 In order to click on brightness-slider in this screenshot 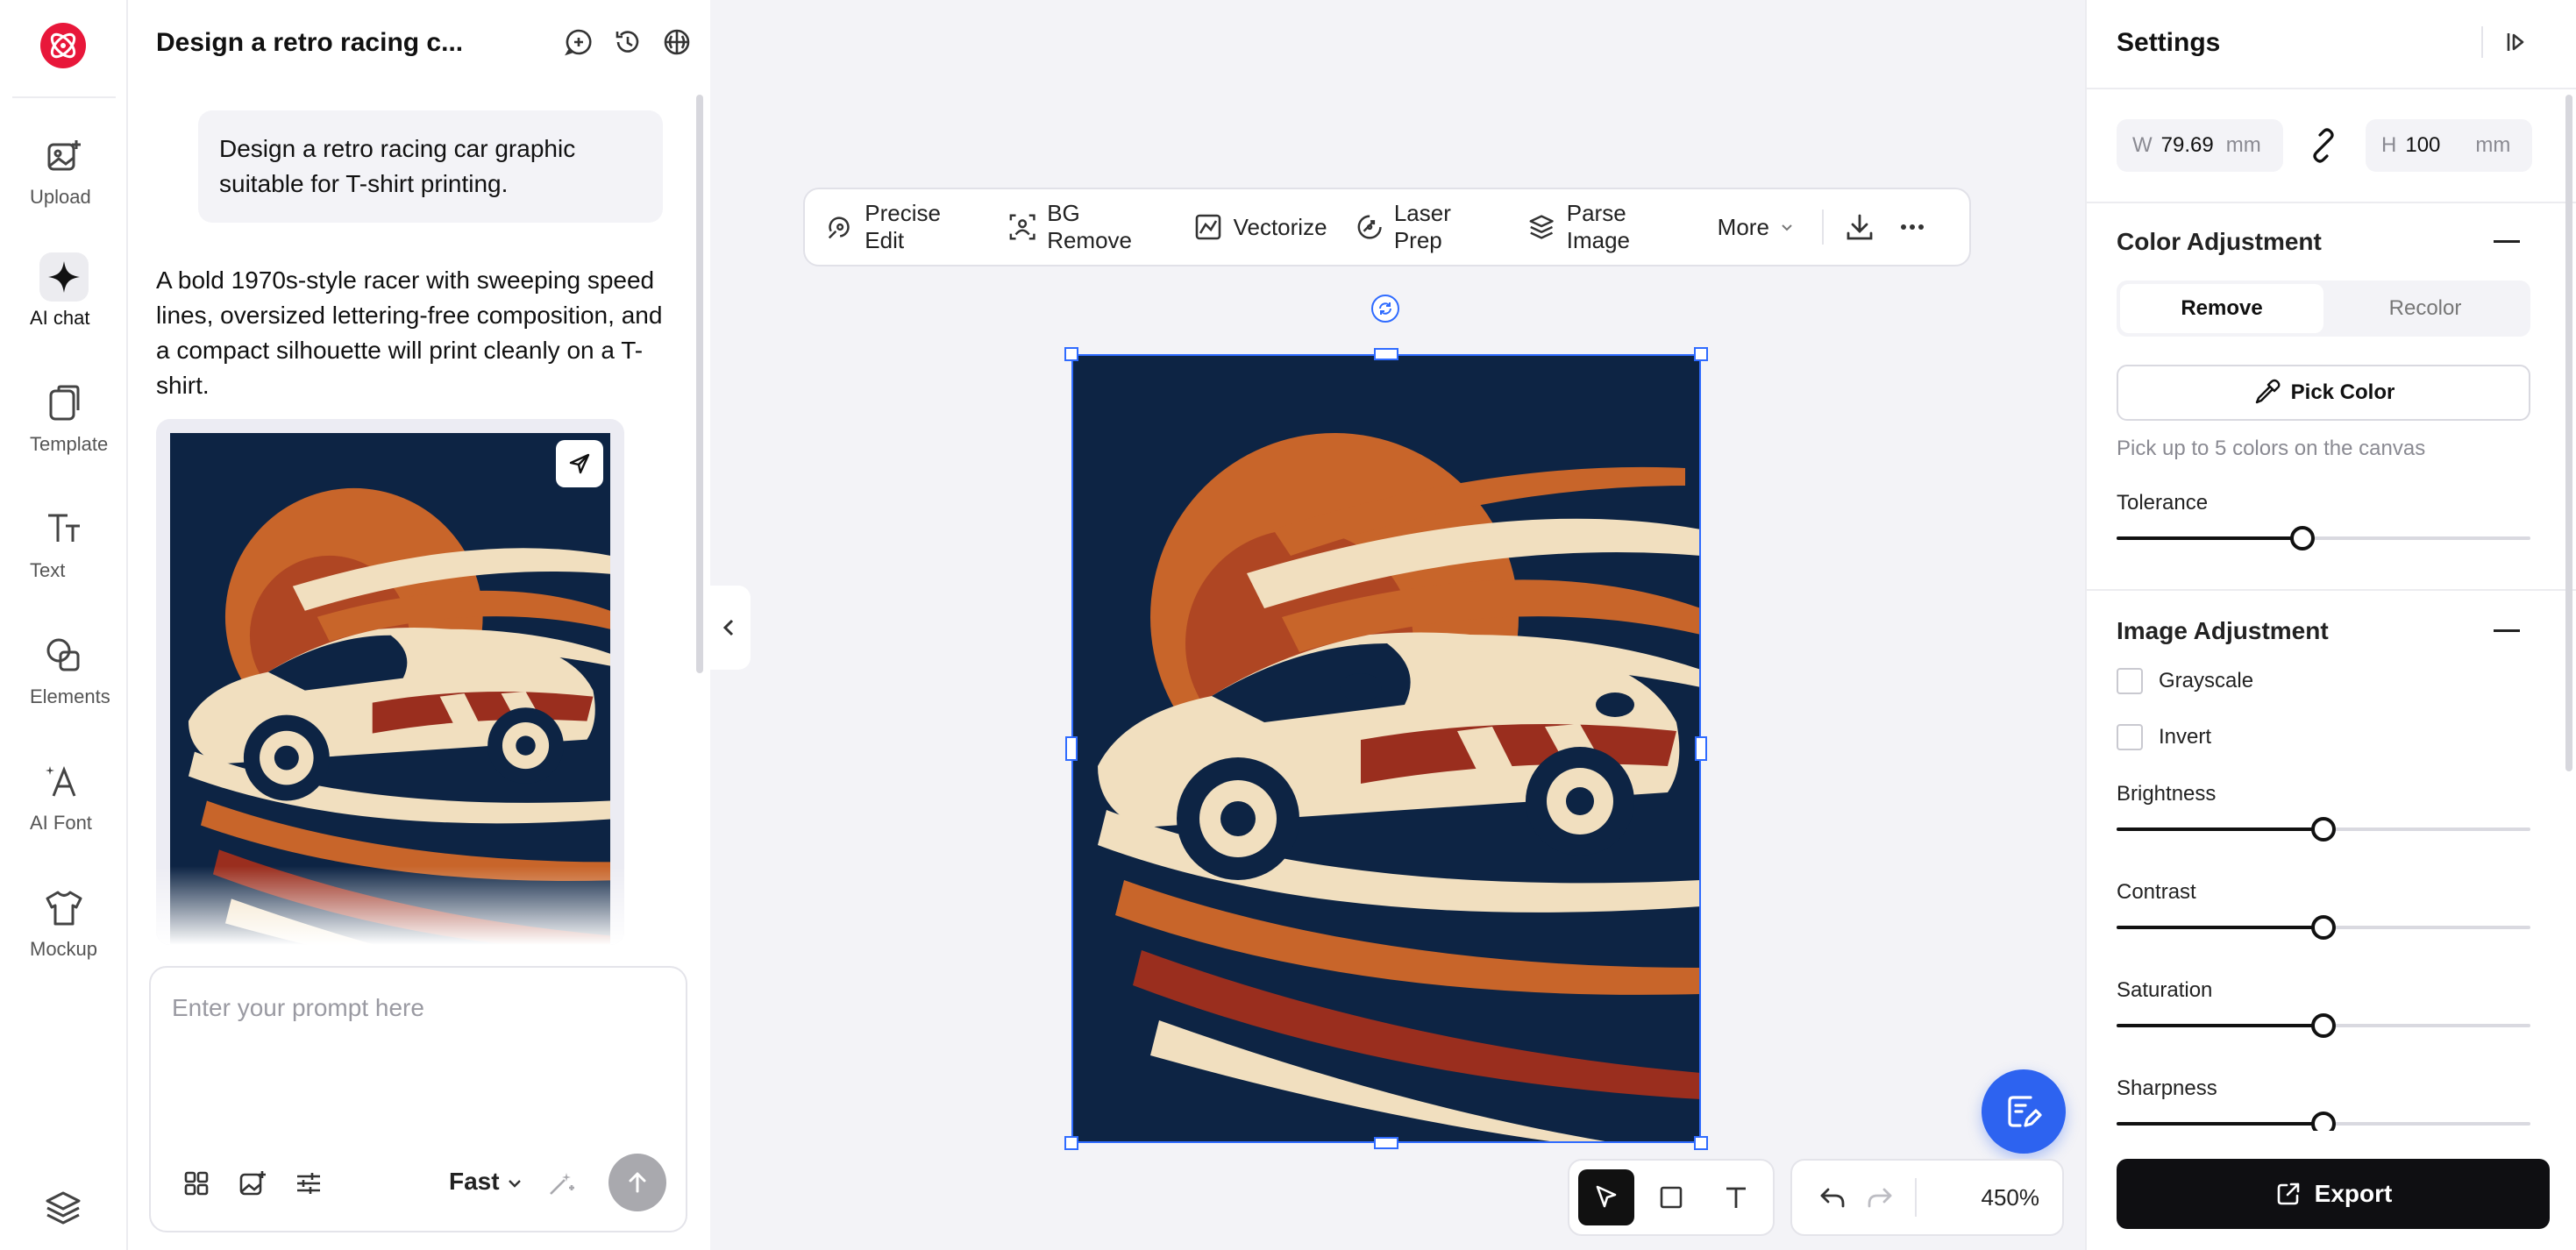, I will do `click(2323, 830)`.